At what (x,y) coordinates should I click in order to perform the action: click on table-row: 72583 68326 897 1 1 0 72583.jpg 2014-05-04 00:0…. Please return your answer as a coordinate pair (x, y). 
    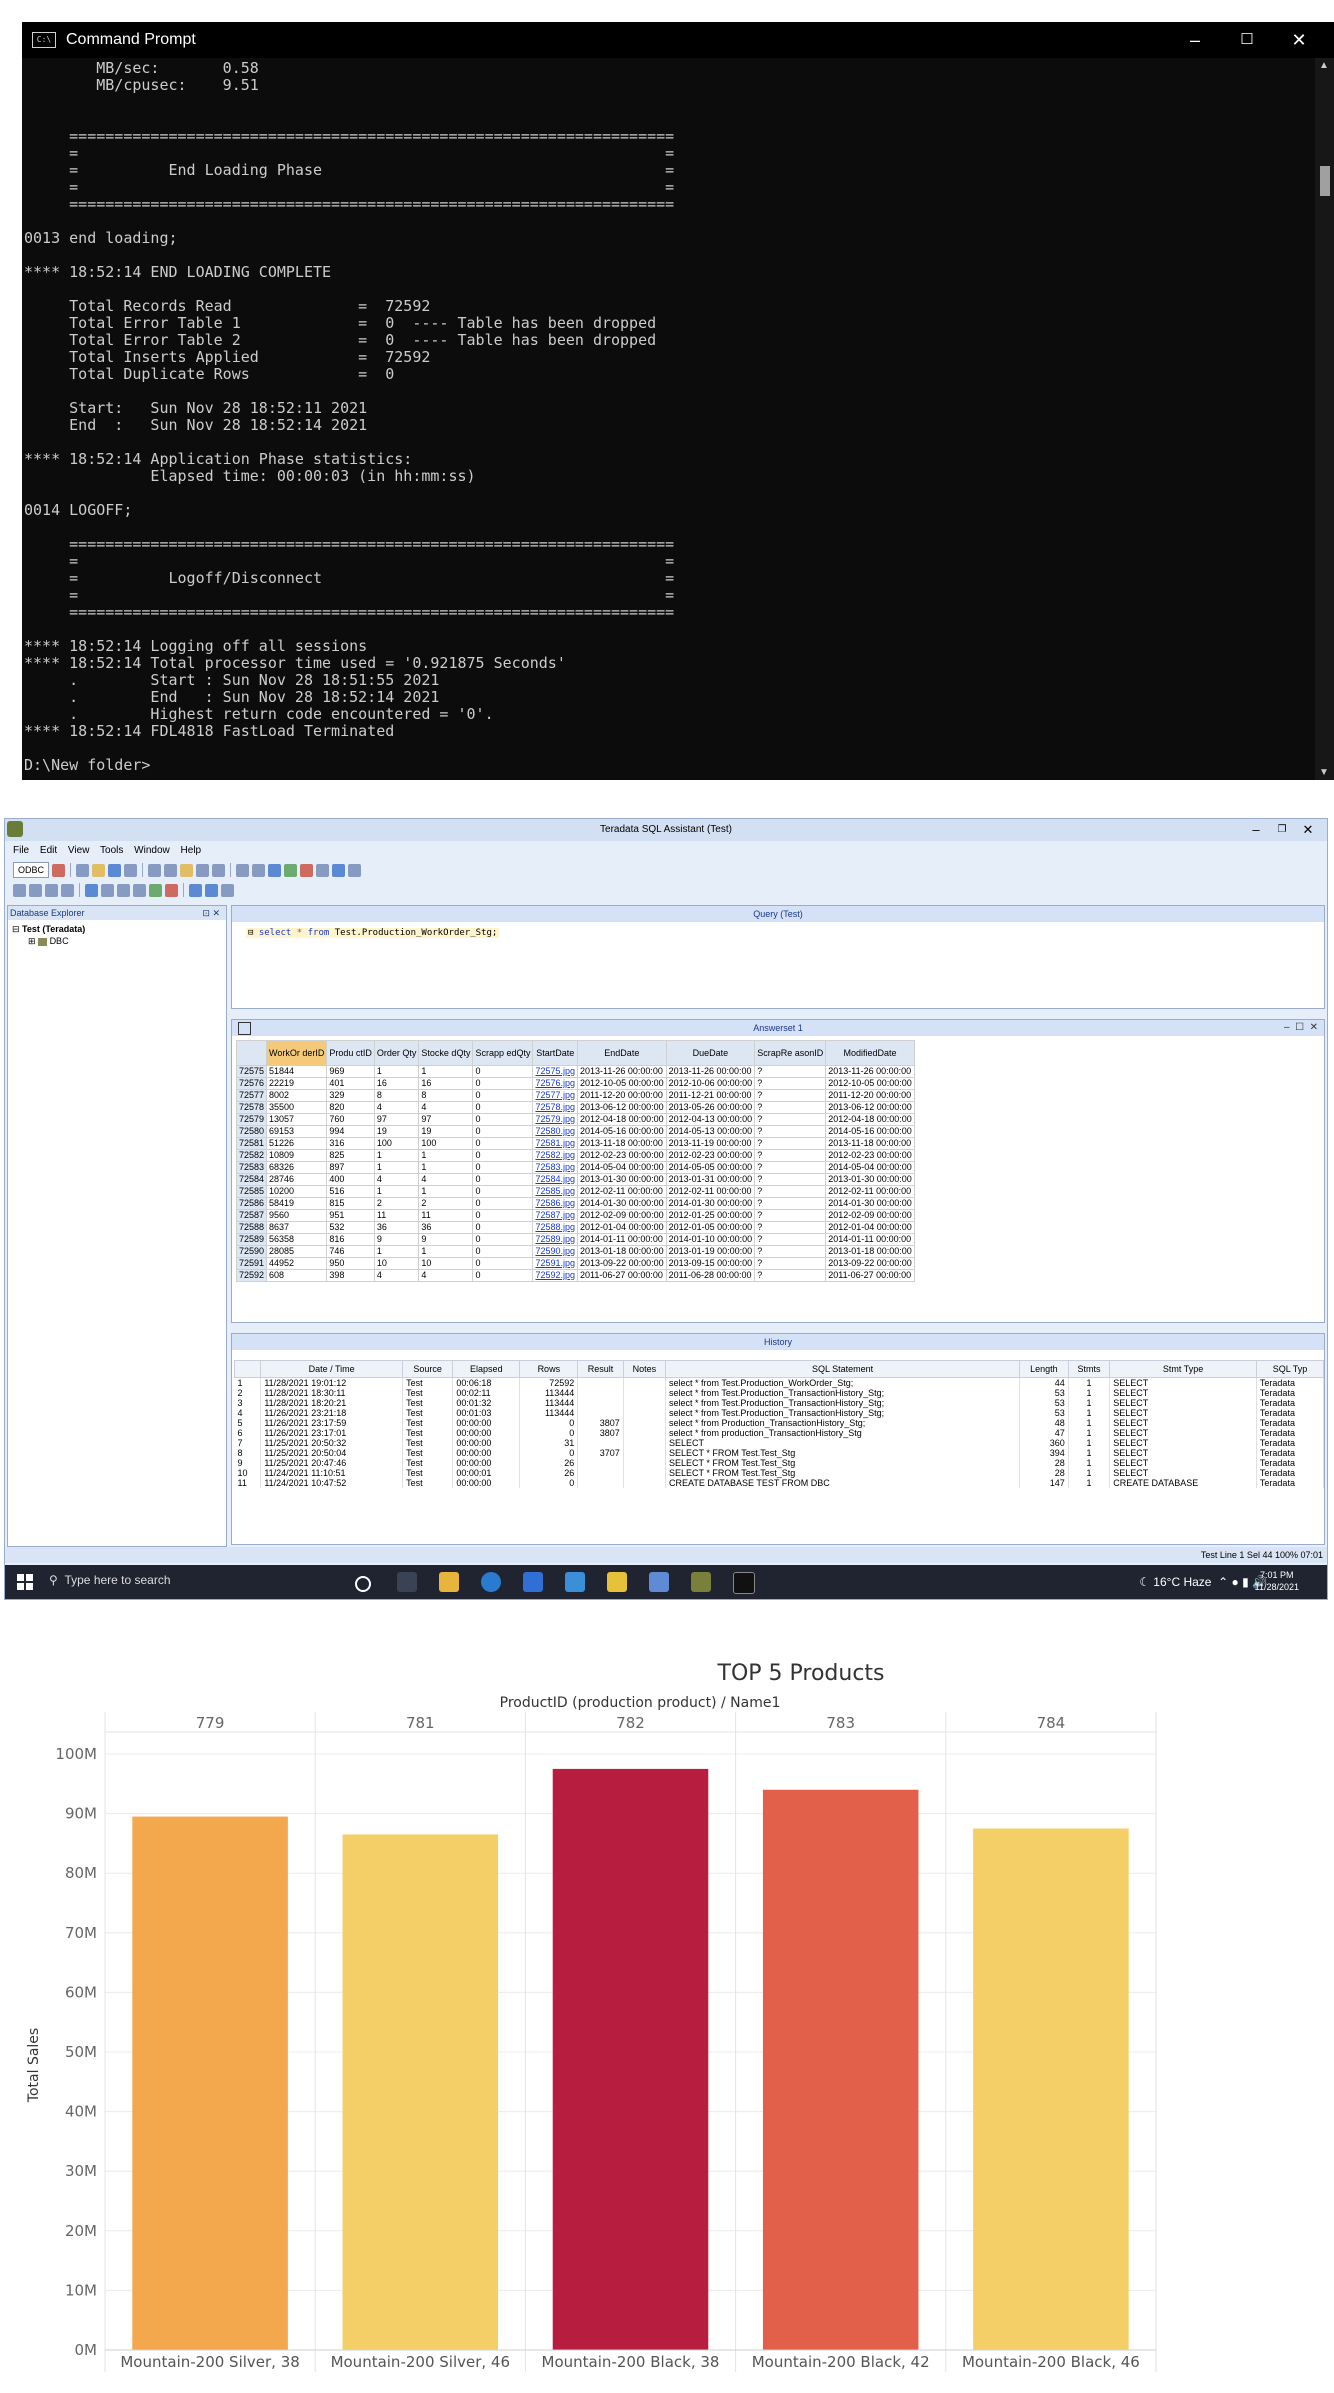
    Looking at the image, I should click on (575, 1167).